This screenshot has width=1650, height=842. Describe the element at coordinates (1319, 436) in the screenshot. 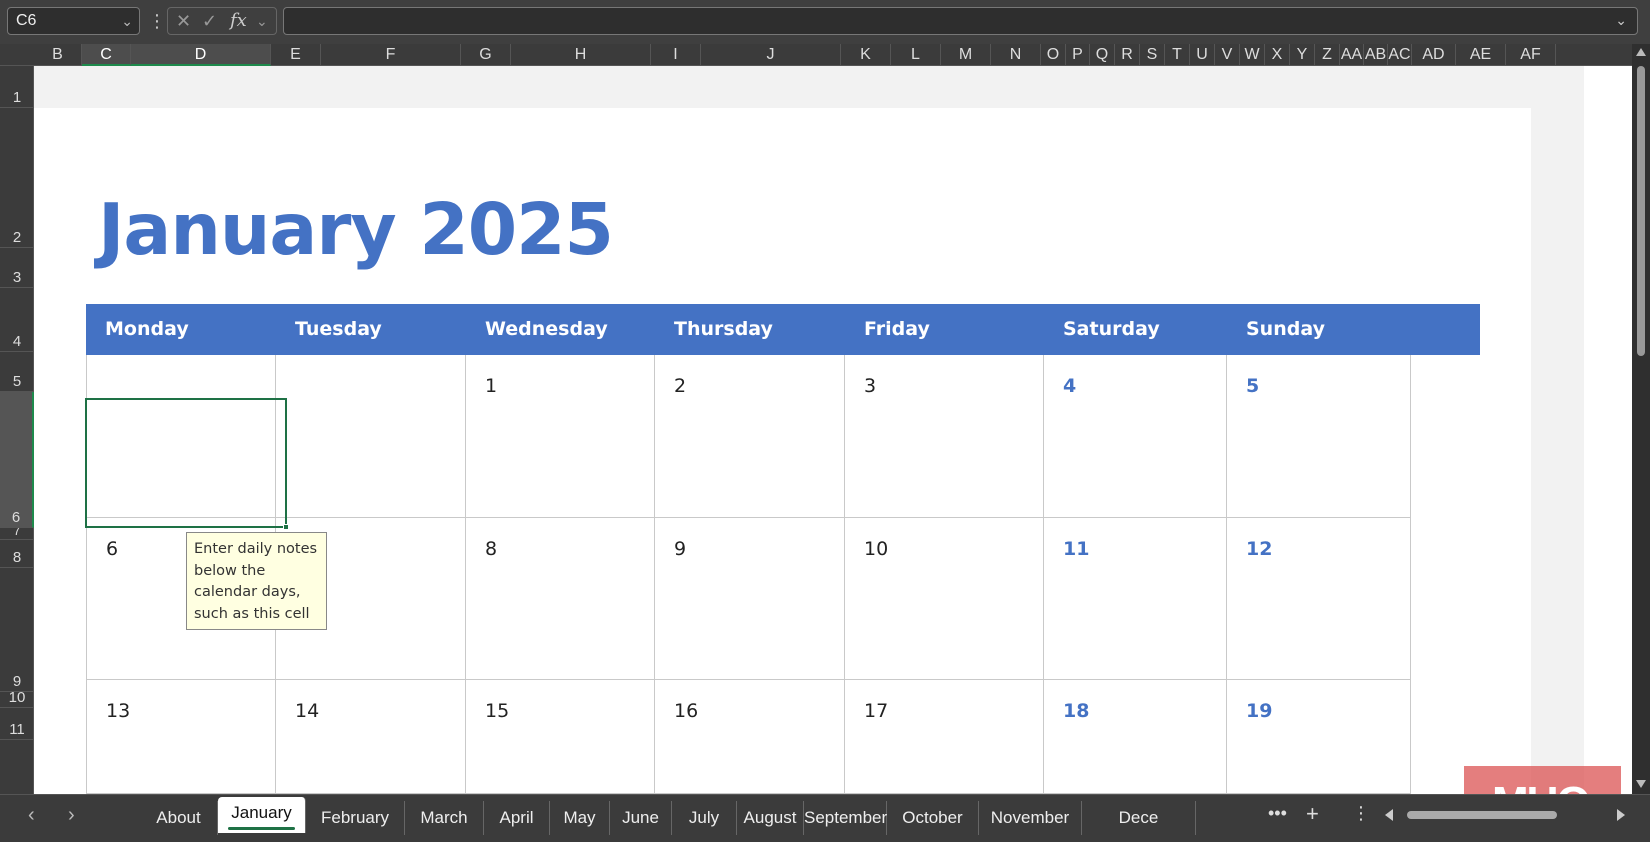

I see `calendar-day-cell: 5` at that location.